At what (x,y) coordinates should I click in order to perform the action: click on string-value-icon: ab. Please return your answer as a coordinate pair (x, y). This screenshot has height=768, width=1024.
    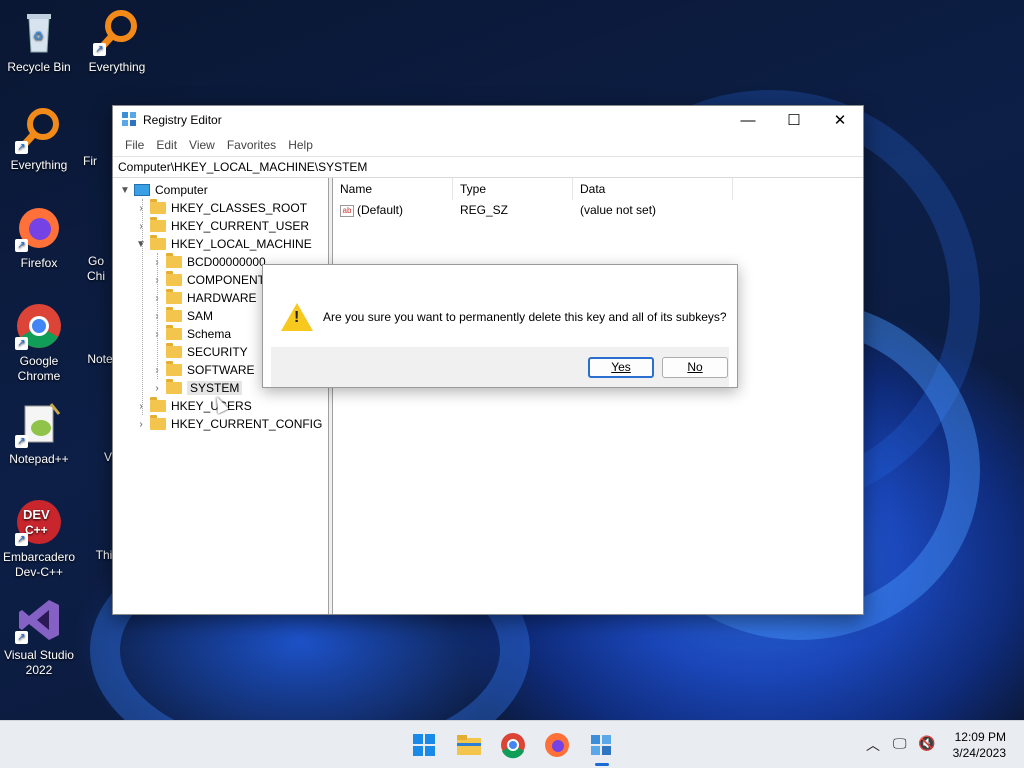
    Looking at the image, I should click on (347, 210).